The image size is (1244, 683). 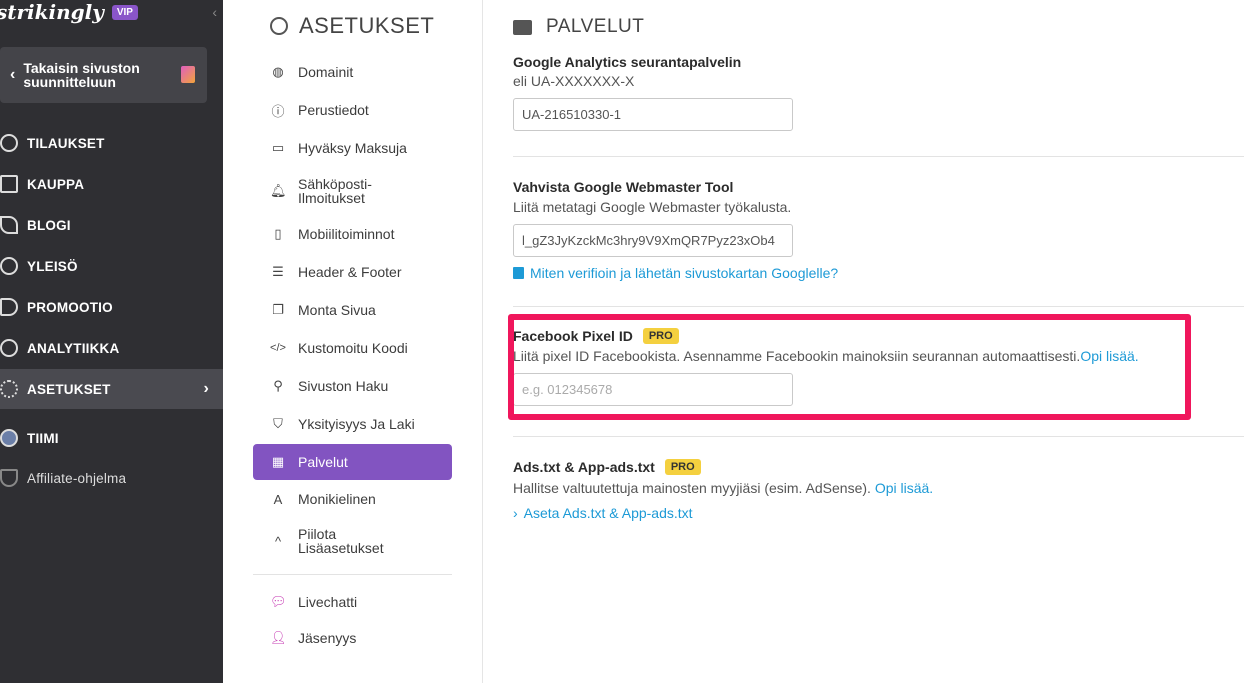 I want to click on settings-title-text: ASETUKSET, so click(x=367, y=25).